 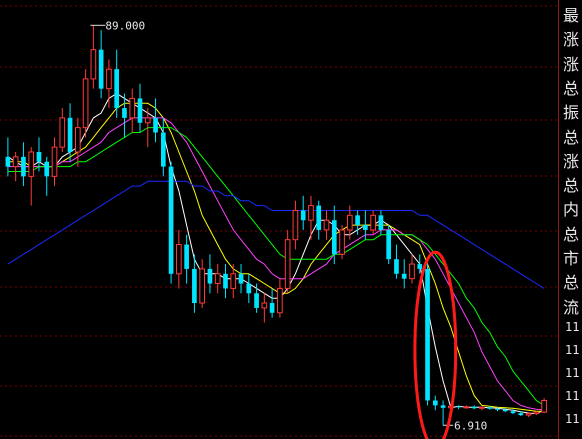 What do you see at coordinates (571, 307) in the screenshot?
I see `sidebar-label: 流` at bounding box center [571, 307].